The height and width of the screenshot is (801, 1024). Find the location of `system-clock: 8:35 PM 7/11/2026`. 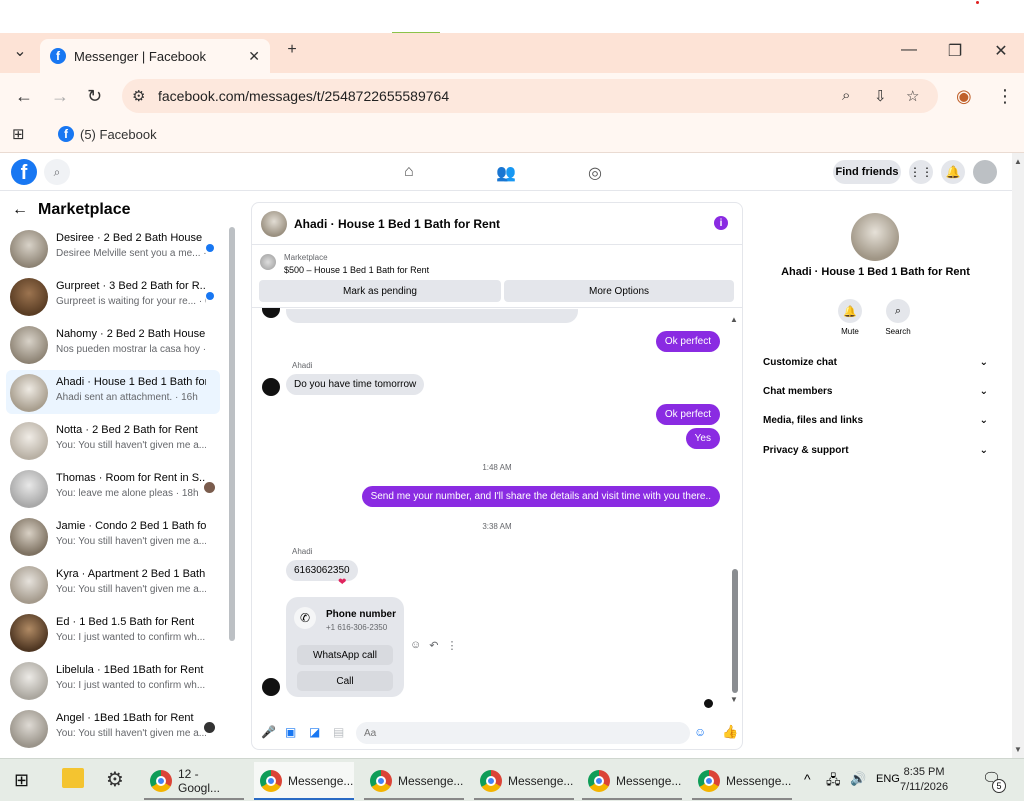

system-clock: 8:35 PM 7/11/2026 is located at coordinates (924, 780).